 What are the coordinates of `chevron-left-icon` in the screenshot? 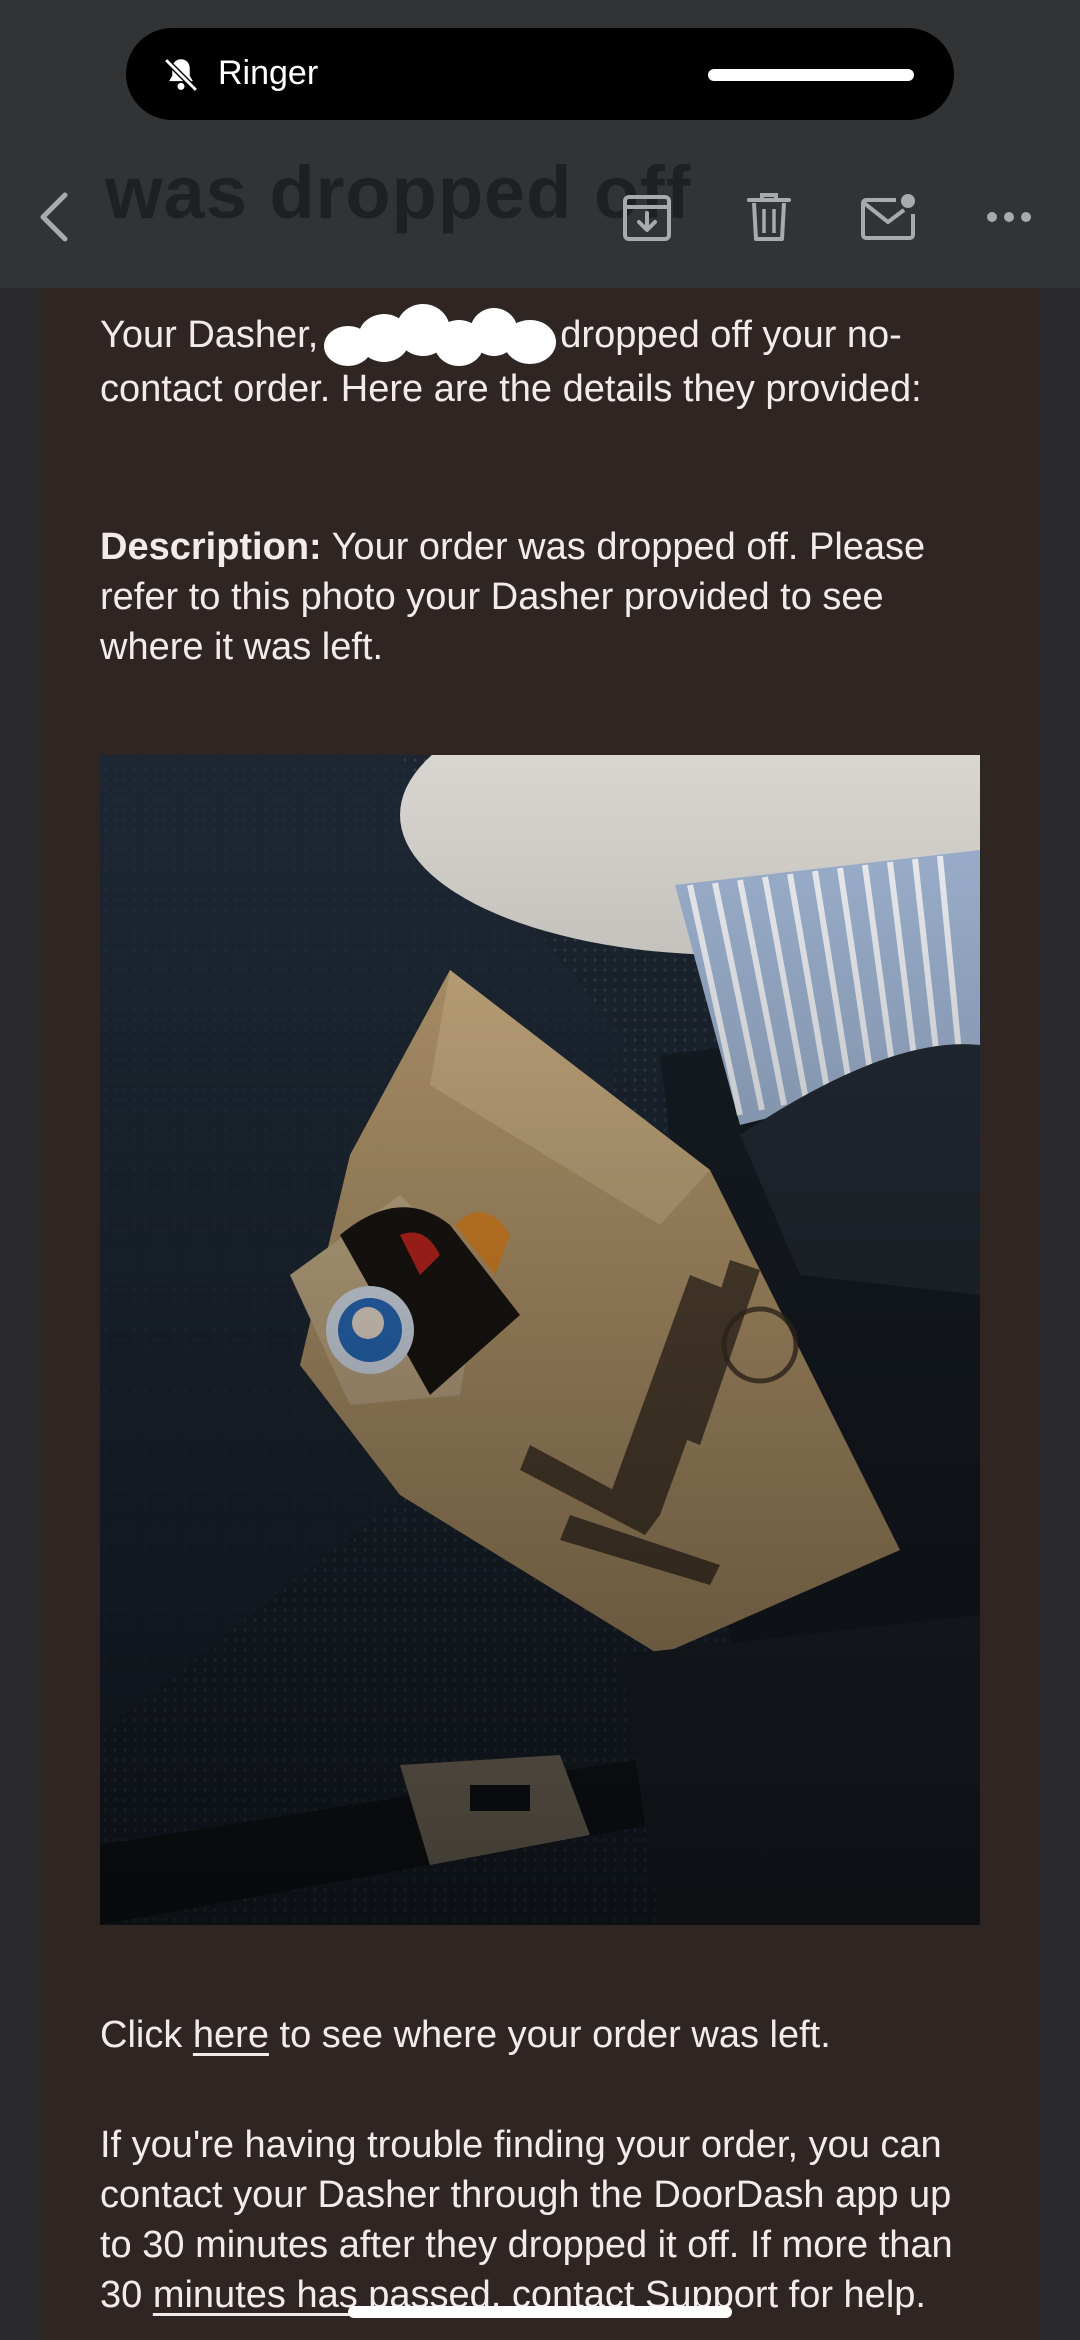 It's located at (54, 217).